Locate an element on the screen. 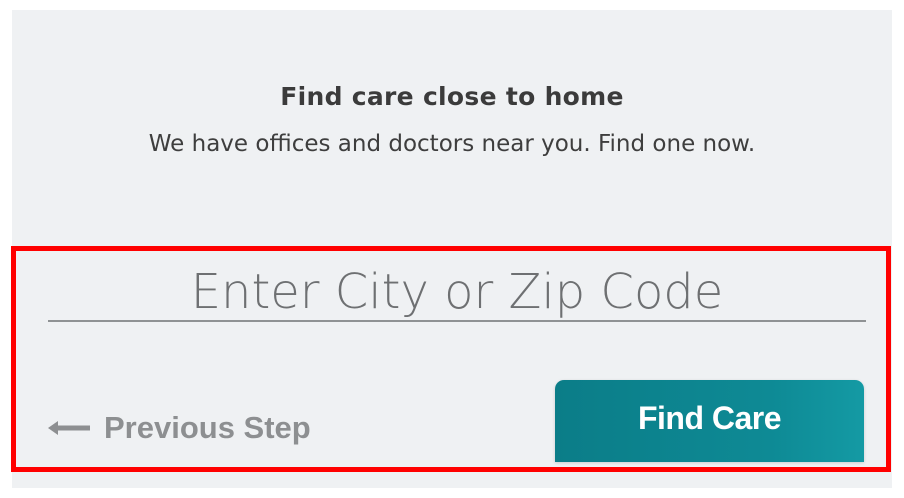  find-care-button: Find Care is located at coordinates (709, 421).